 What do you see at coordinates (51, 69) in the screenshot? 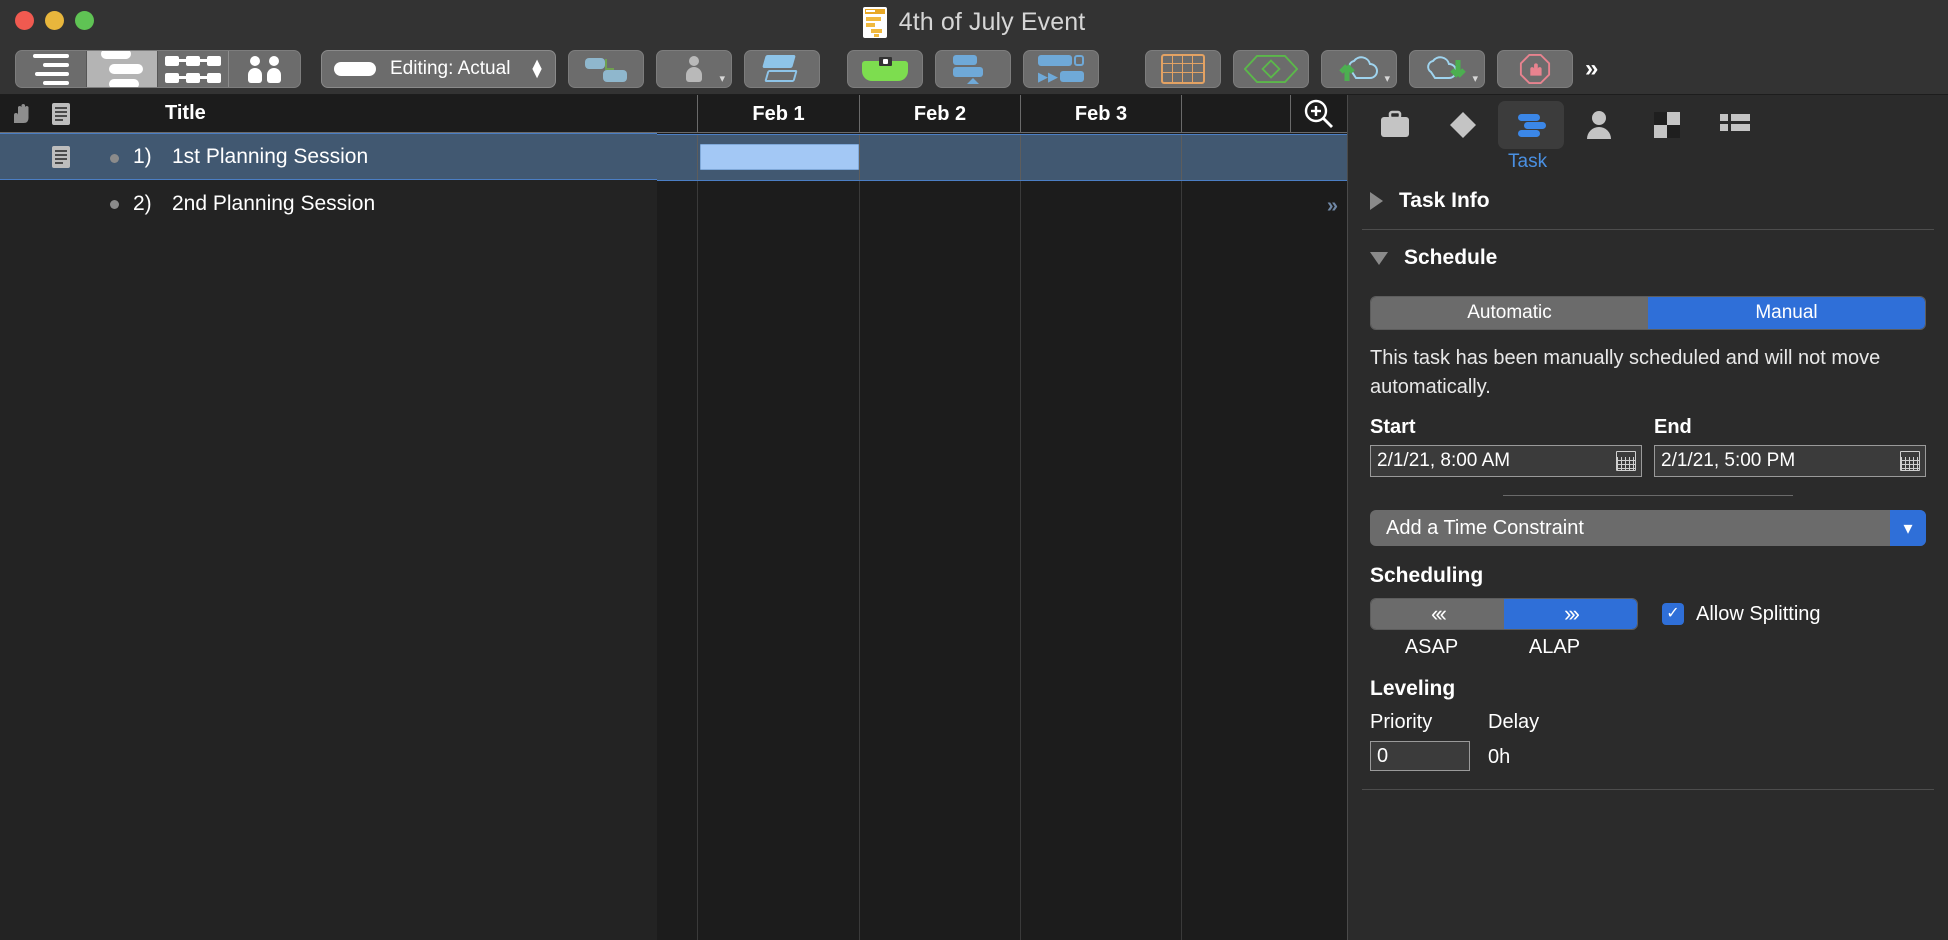
I see `outline-view-segment` at bounding box center [51, 69].